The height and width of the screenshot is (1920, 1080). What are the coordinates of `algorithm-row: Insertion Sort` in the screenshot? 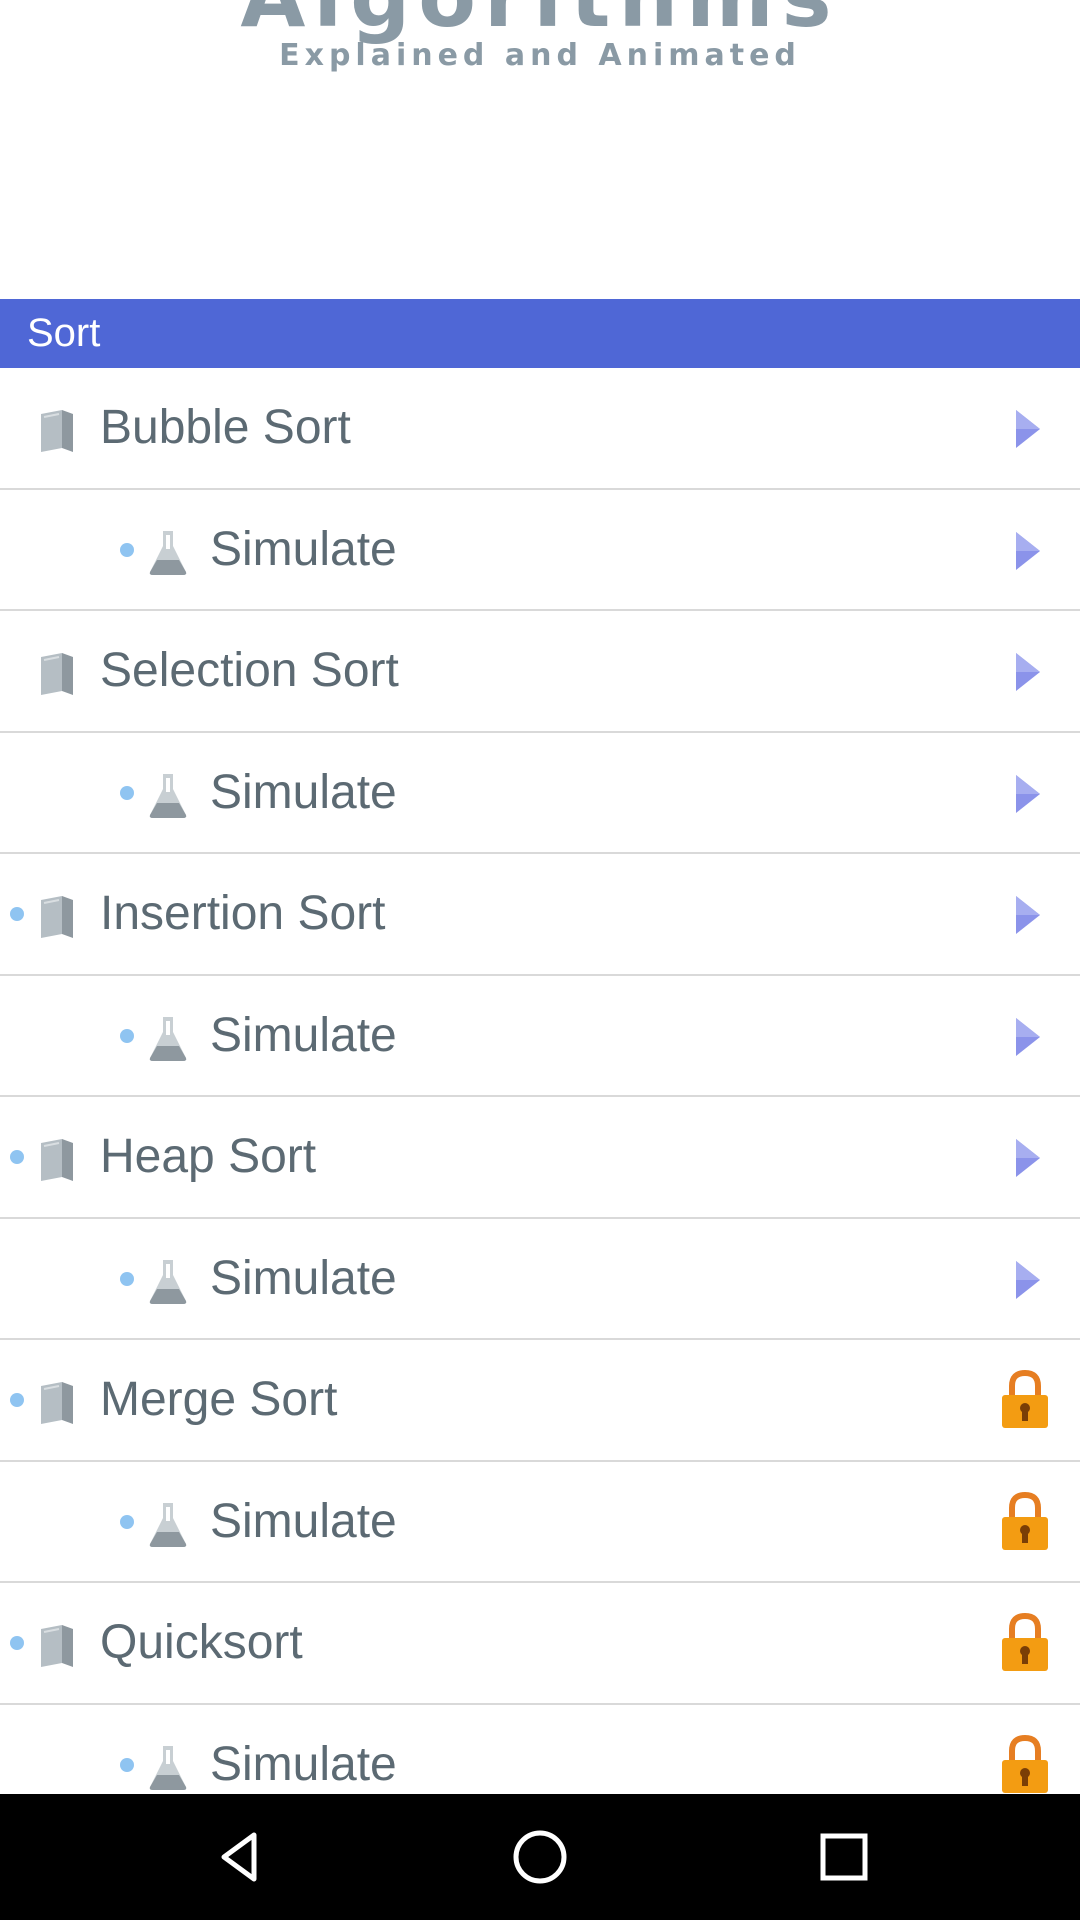 It's located at (540, 915).